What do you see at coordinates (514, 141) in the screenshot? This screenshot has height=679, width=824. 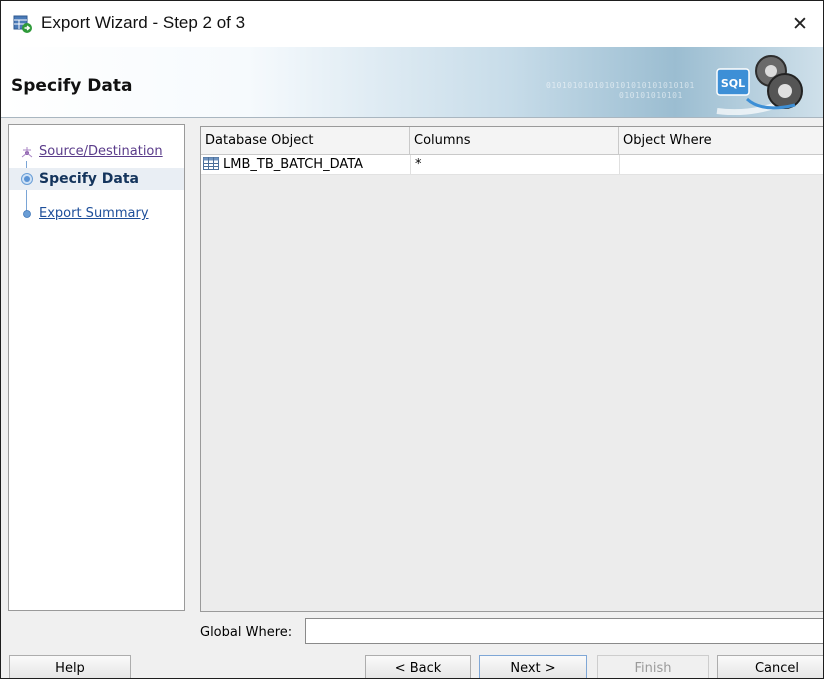 I see `column-header-columns: Columns` at bounding box center [514, 141].